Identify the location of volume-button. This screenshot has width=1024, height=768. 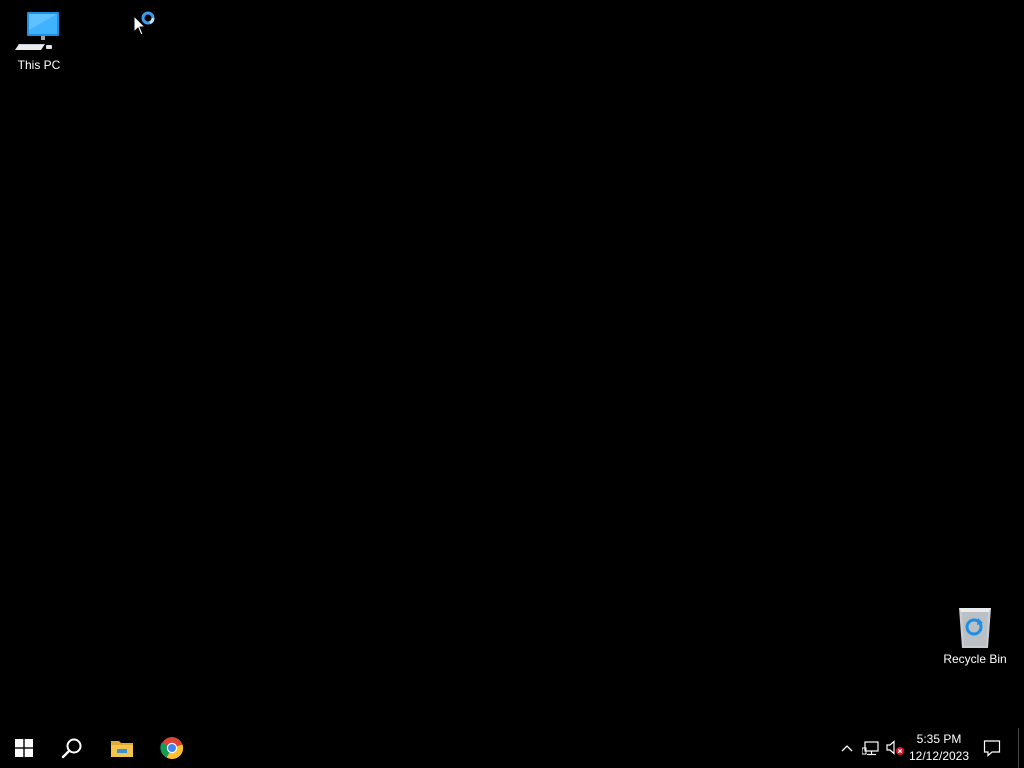
(895, 748).